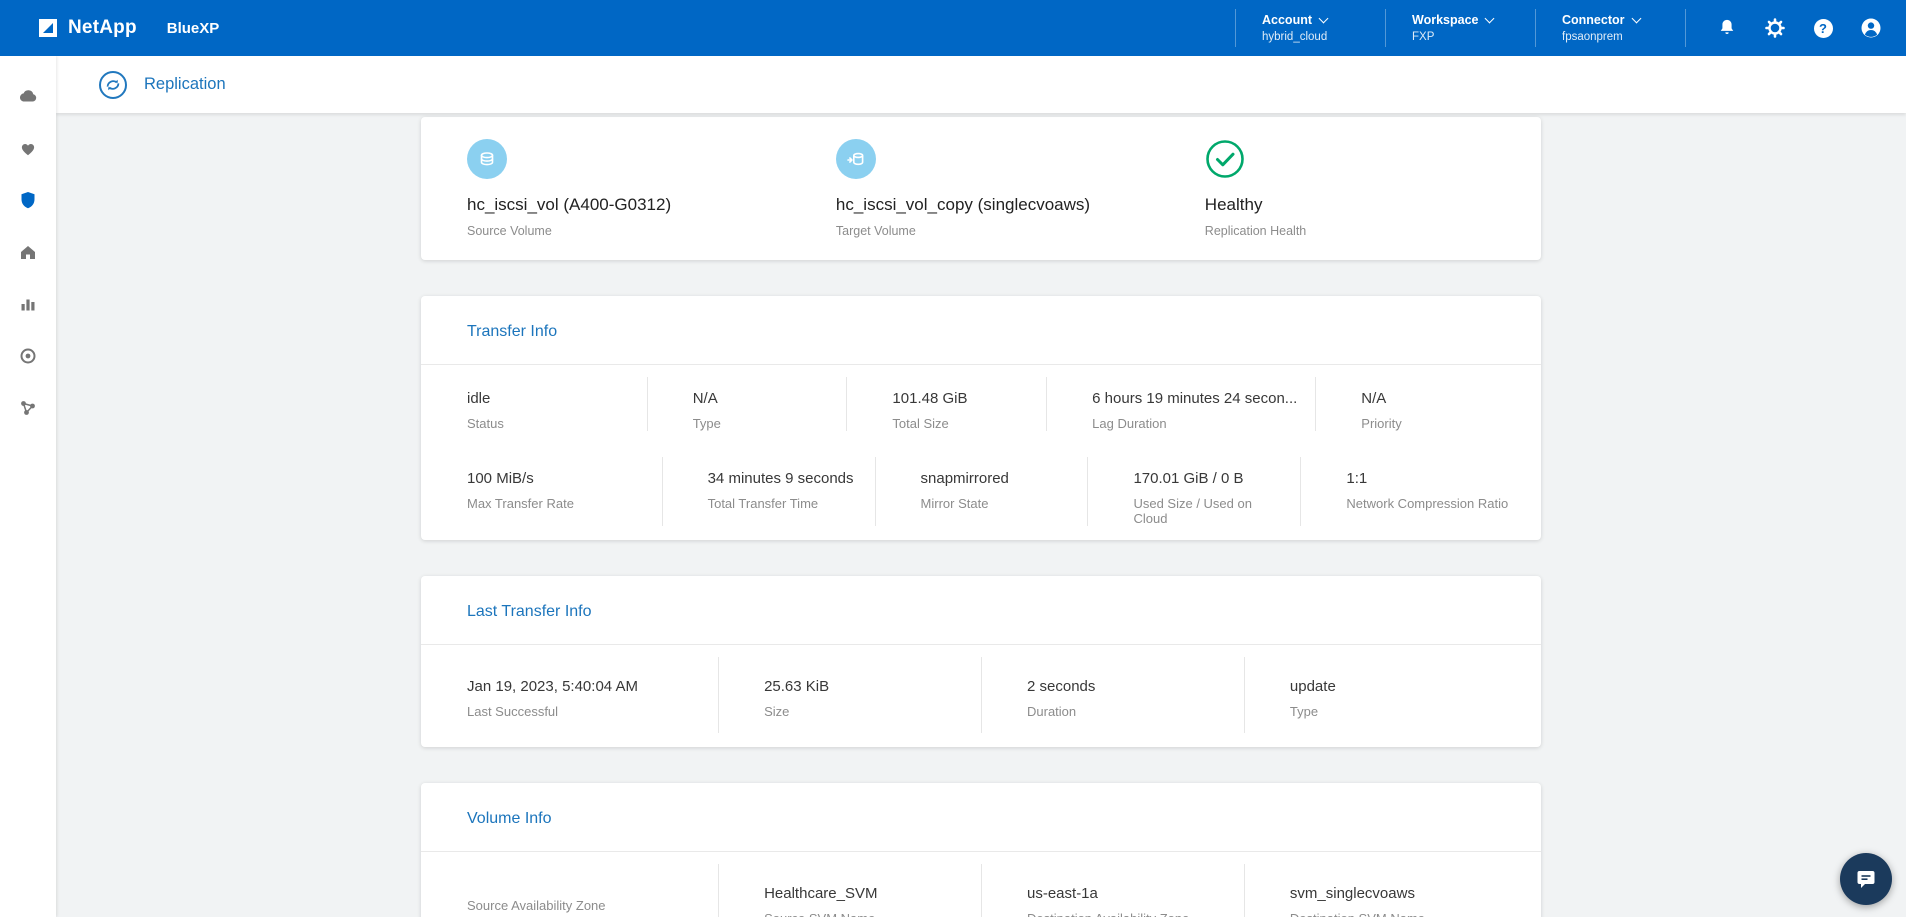 The width and height of the screenshot is (1906, 917). I want to click on topbar-icon-group: ?, so click(1784, 28).